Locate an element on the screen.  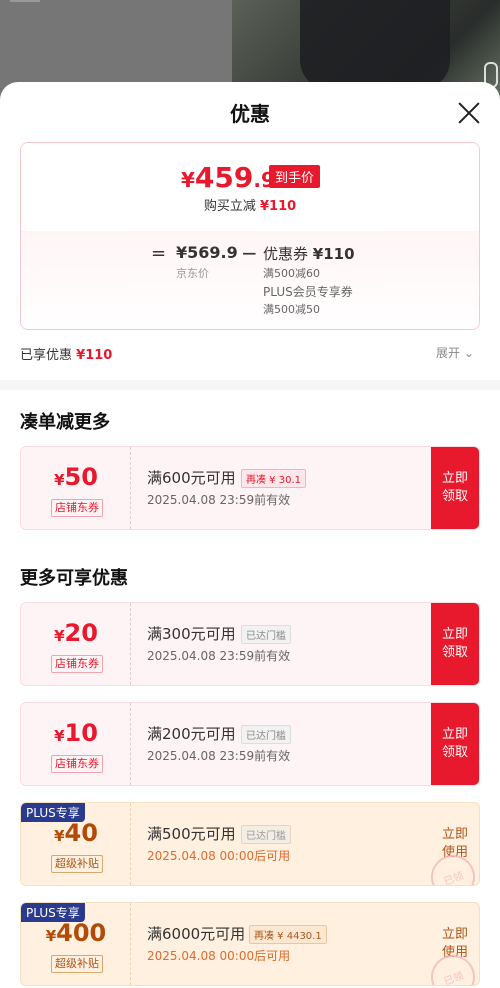
coupon-value: PLUS专享 ¥400 超级补贴 is located at coordinates (76, 944).